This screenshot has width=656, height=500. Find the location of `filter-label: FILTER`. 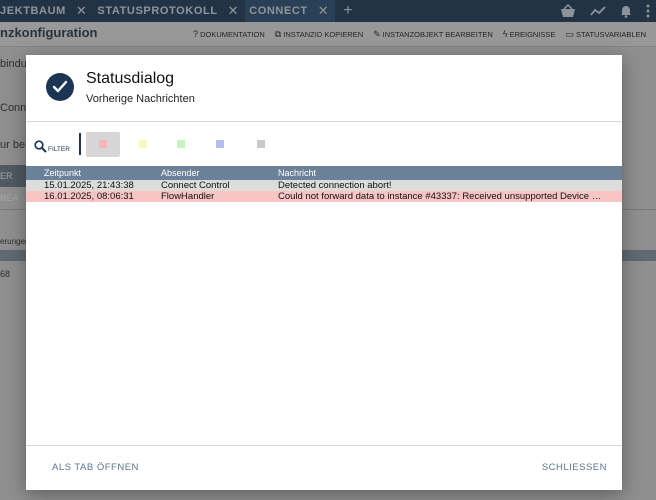

filter-label: FILTER is located at coordinates (59, 149).